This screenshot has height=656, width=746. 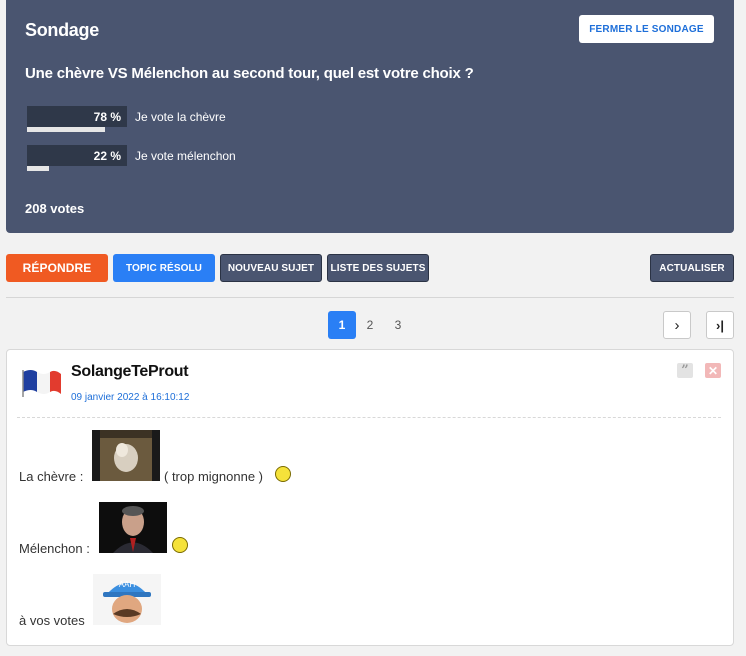 I want to click on post-text: à vos votes, so click(x=52, y=620).